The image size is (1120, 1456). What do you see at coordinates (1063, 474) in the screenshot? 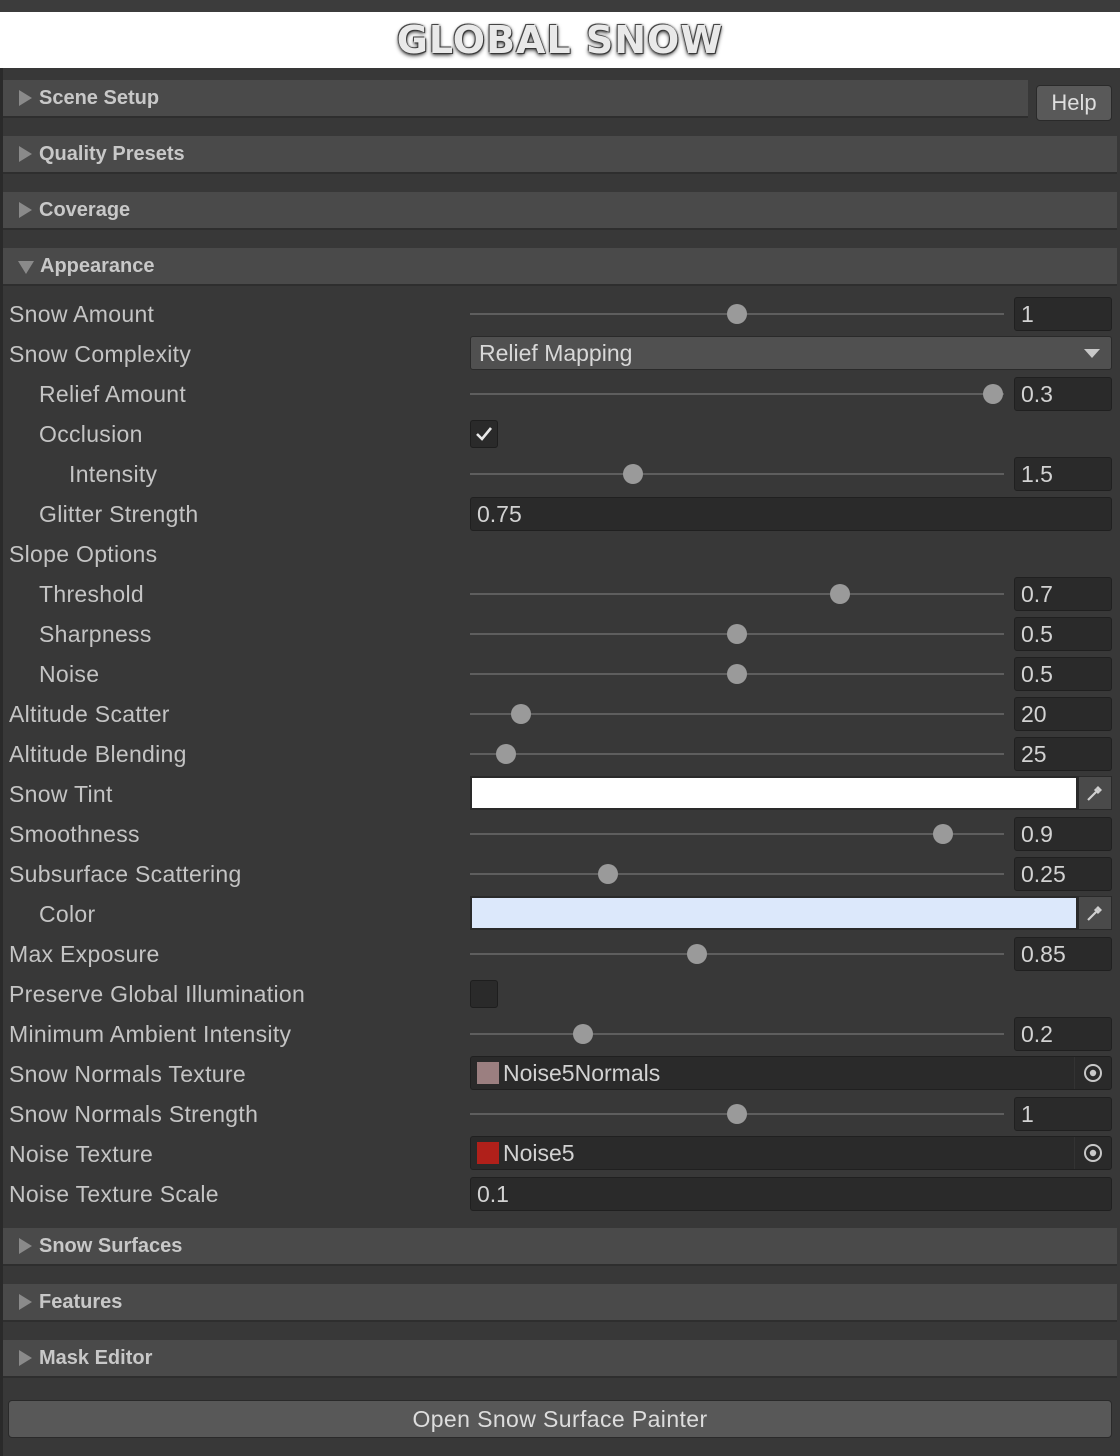
I see `intensity-field: 1.5` at bounding box center [1063, 474].